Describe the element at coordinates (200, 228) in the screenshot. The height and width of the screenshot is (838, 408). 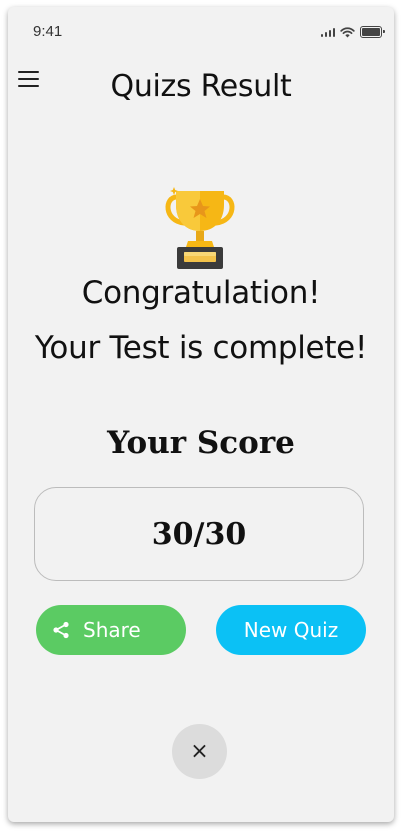
I see `trophy-icon` at that location.